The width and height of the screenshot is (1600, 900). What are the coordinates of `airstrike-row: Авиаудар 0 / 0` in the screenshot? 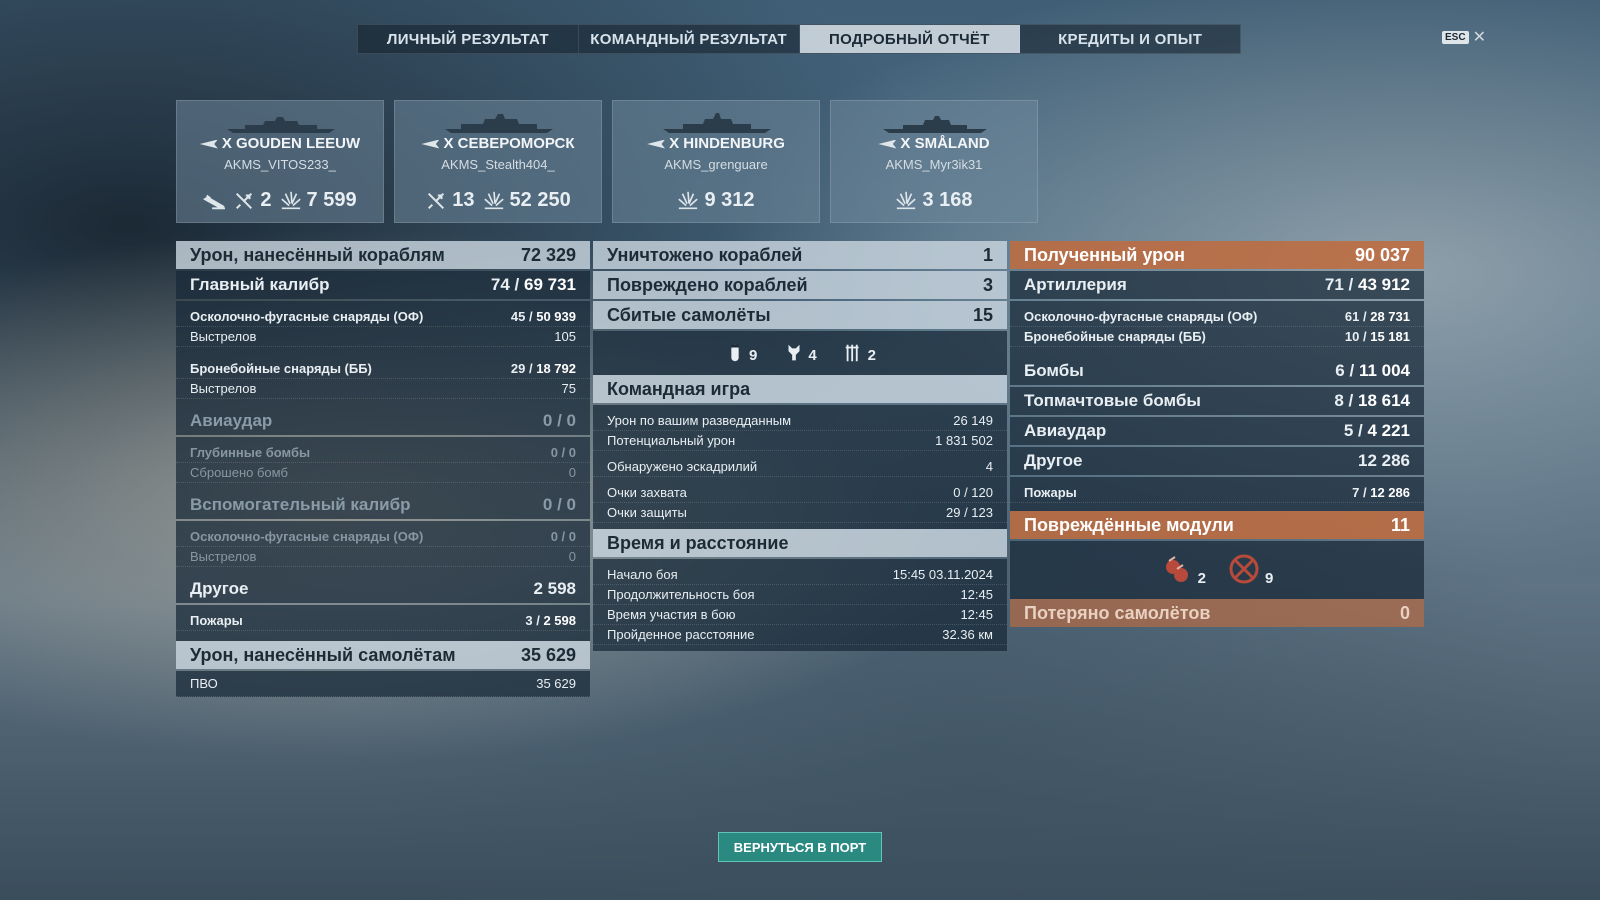 It's located at (383, 421).